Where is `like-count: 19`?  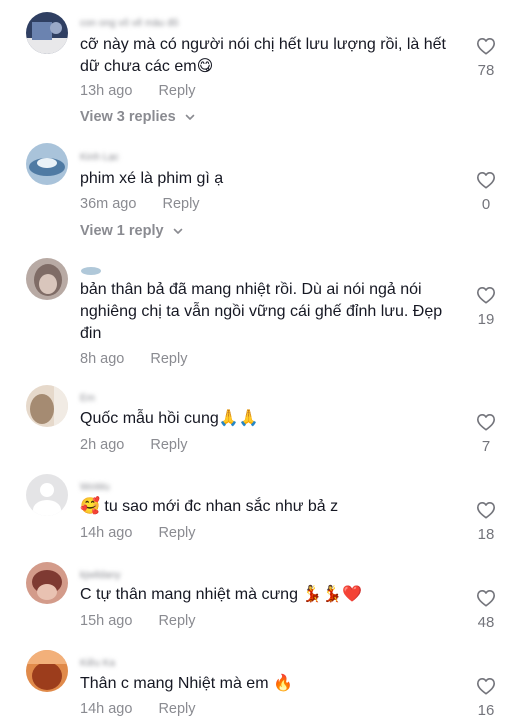 like-count: 19 is located at coordinates (486, 319).